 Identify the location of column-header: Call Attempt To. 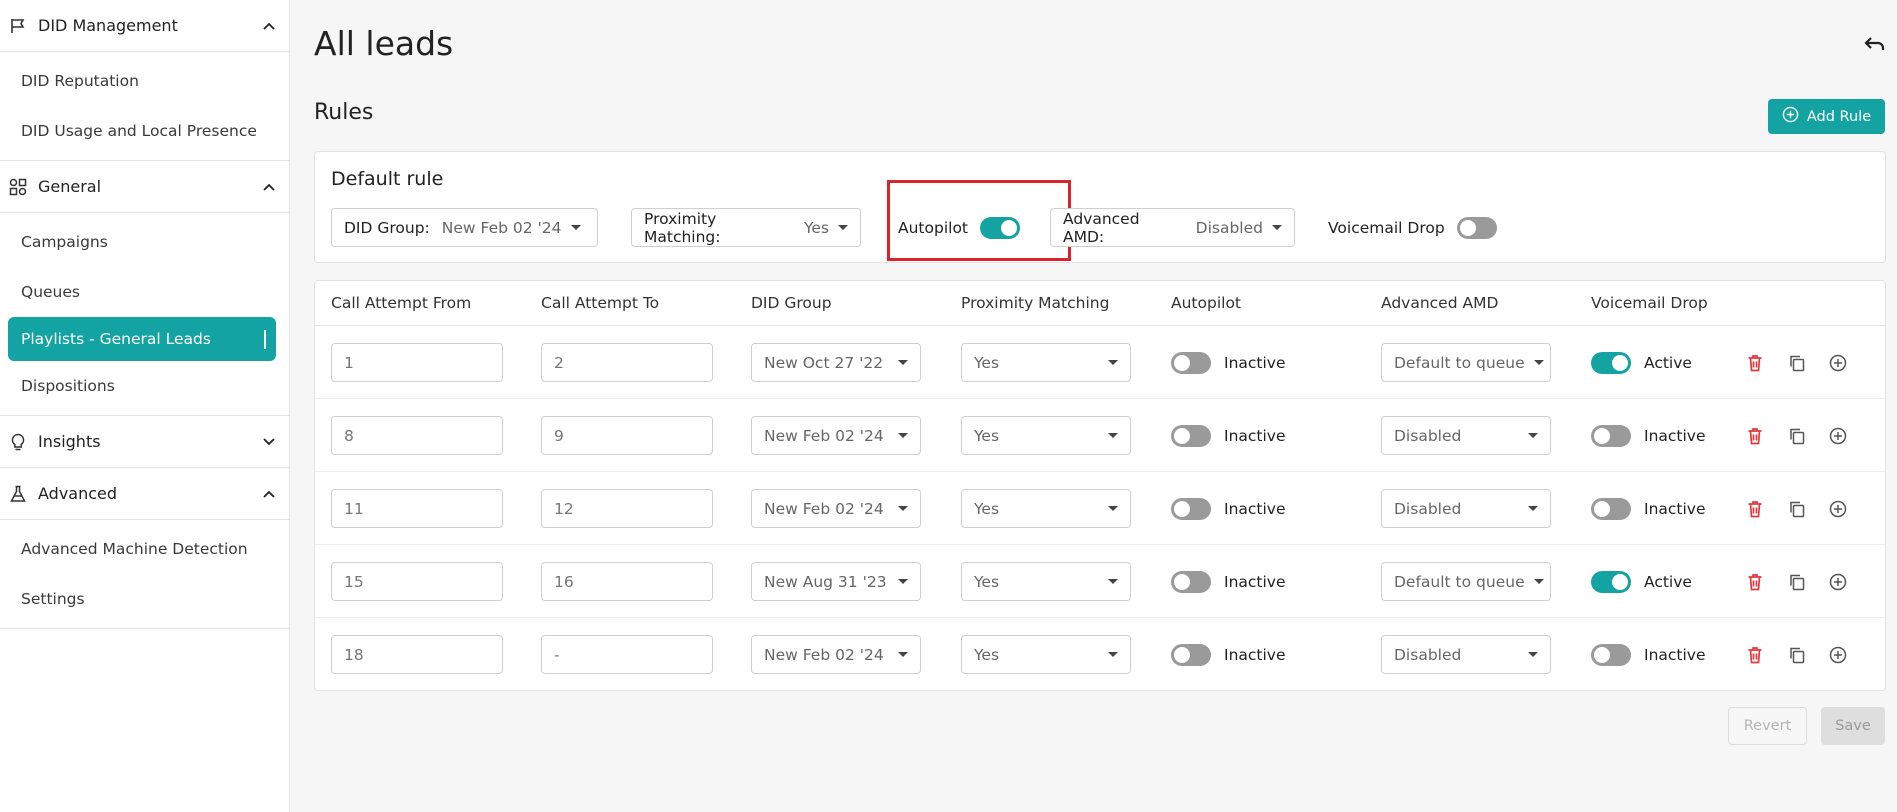
(600, 303).